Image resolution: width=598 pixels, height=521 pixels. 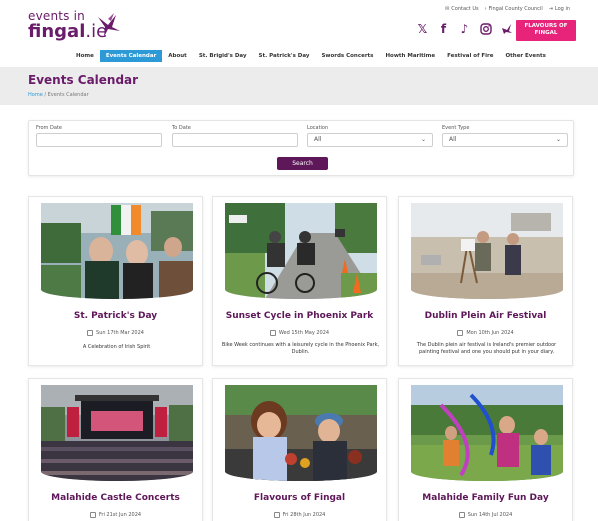 I want to click on event-date: Sun 17th Mar 2024, so click(x=115, y=333).